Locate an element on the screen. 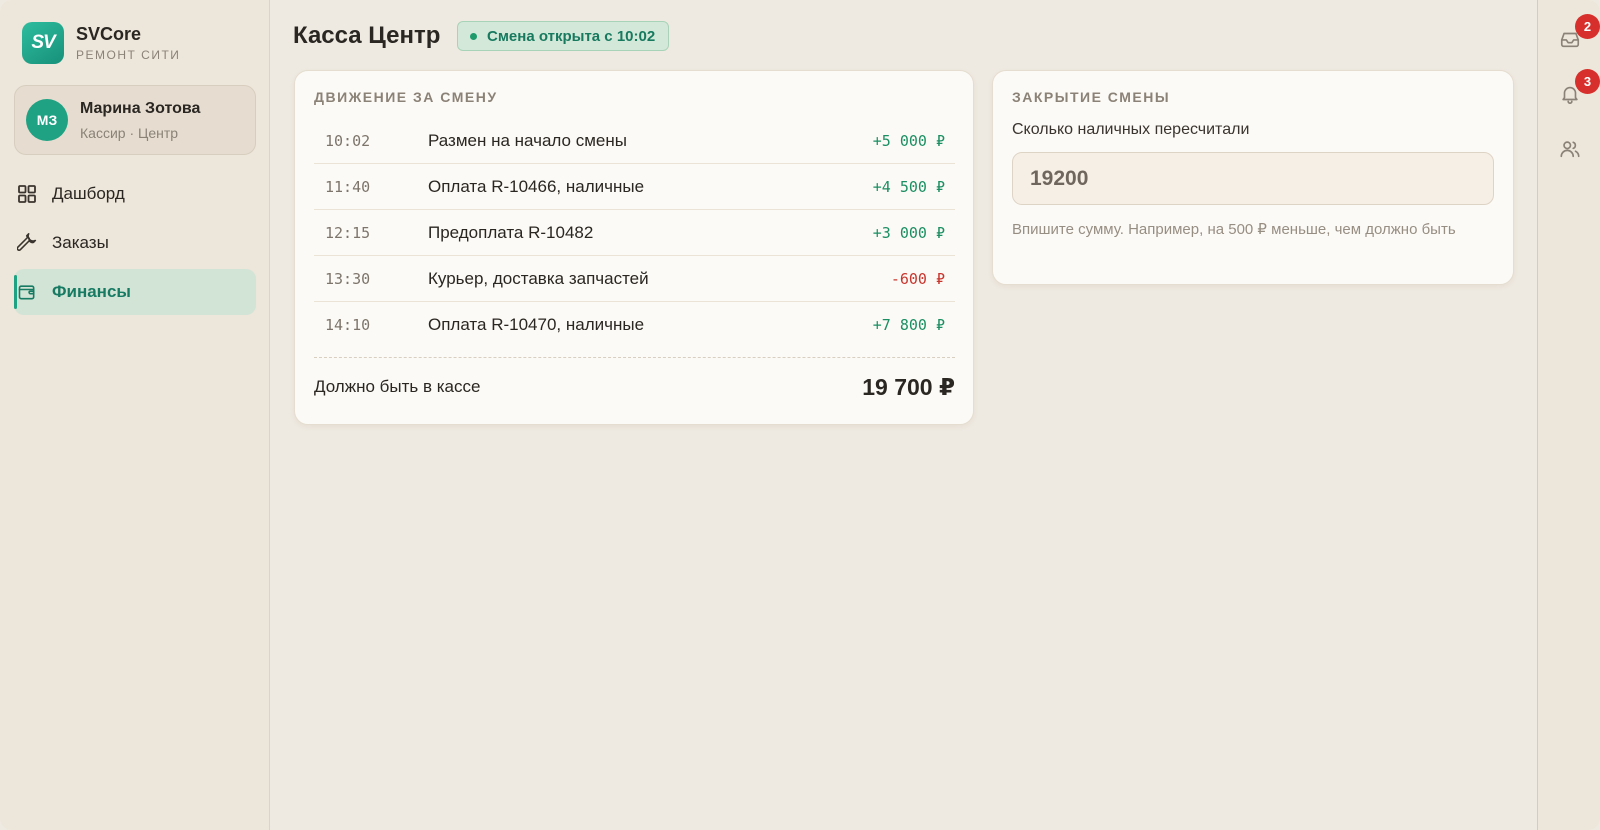  total-value: 19 700 ₽ is located at coordinates (908, 386).